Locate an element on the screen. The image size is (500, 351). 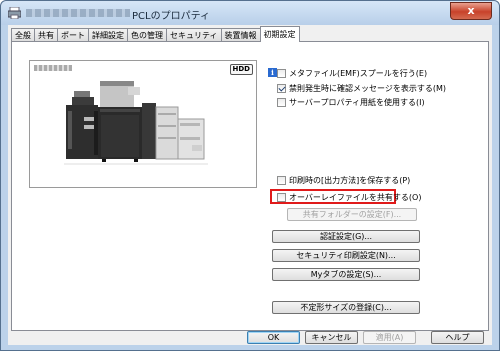
share-overlay-checkbox is located at coordinates (281, 197).